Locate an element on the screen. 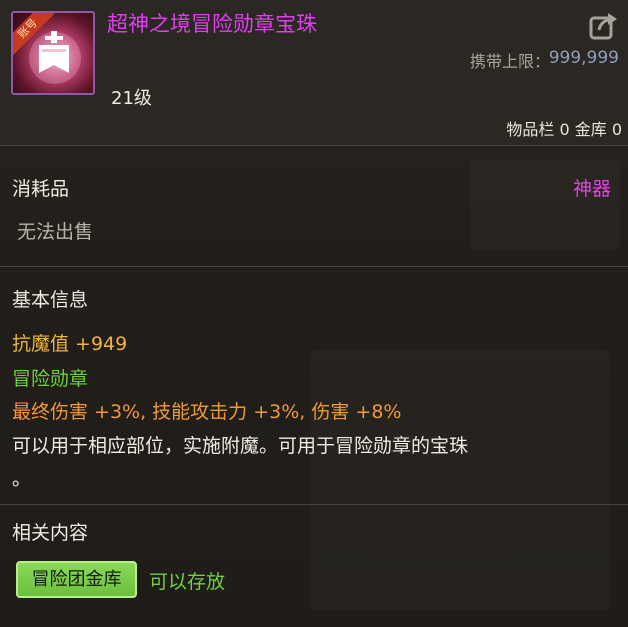 This screenshot has width=628, height=627. banner-emblem-icon is located at coordinates (55, 57).